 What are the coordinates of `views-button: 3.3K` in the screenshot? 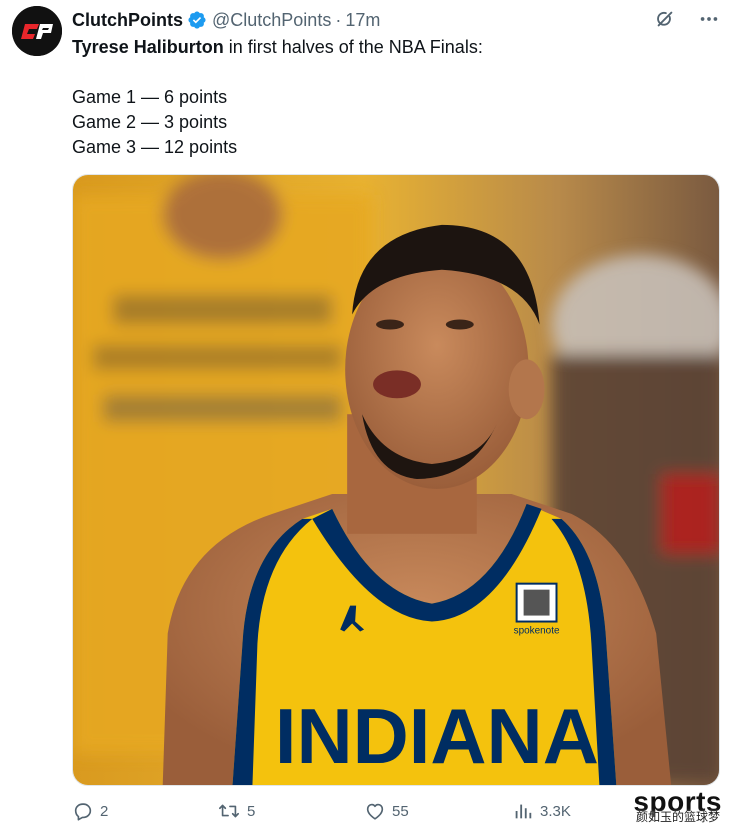 It's located at (541, 811).